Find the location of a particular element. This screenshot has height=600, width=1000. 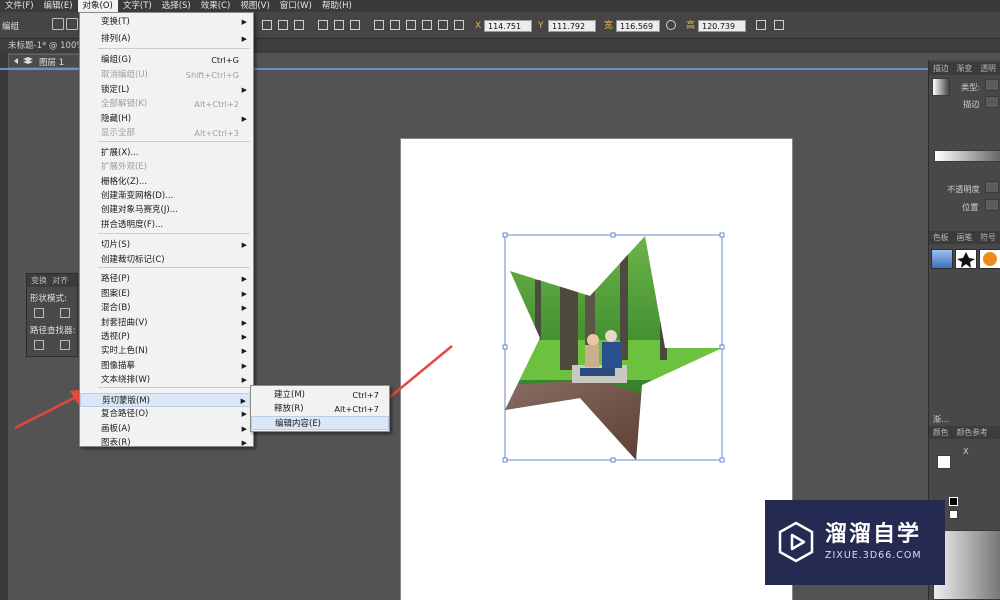

object-menu-item: 图案(E) ▶ is located at coordinates (166, 294).